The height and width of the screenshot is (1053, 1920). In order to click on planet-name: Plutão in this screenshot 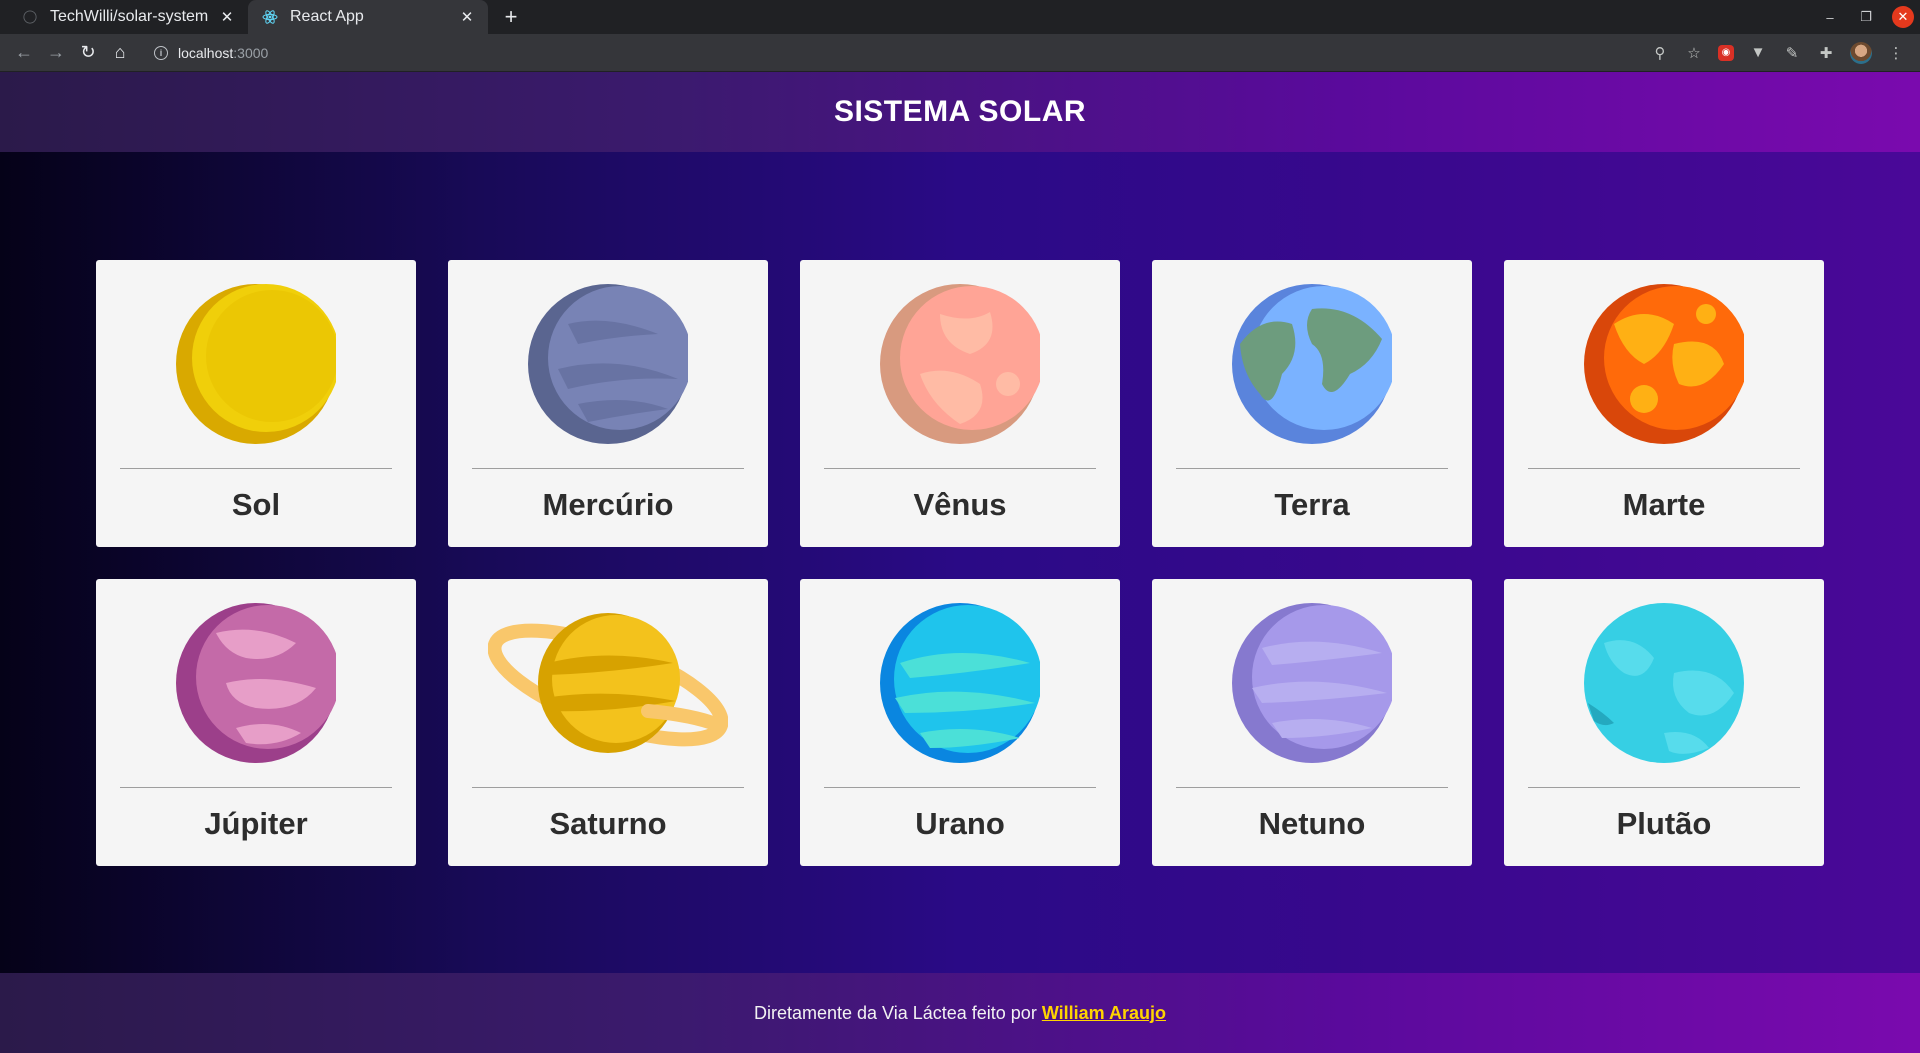, I will do `click(1664, 823)`.